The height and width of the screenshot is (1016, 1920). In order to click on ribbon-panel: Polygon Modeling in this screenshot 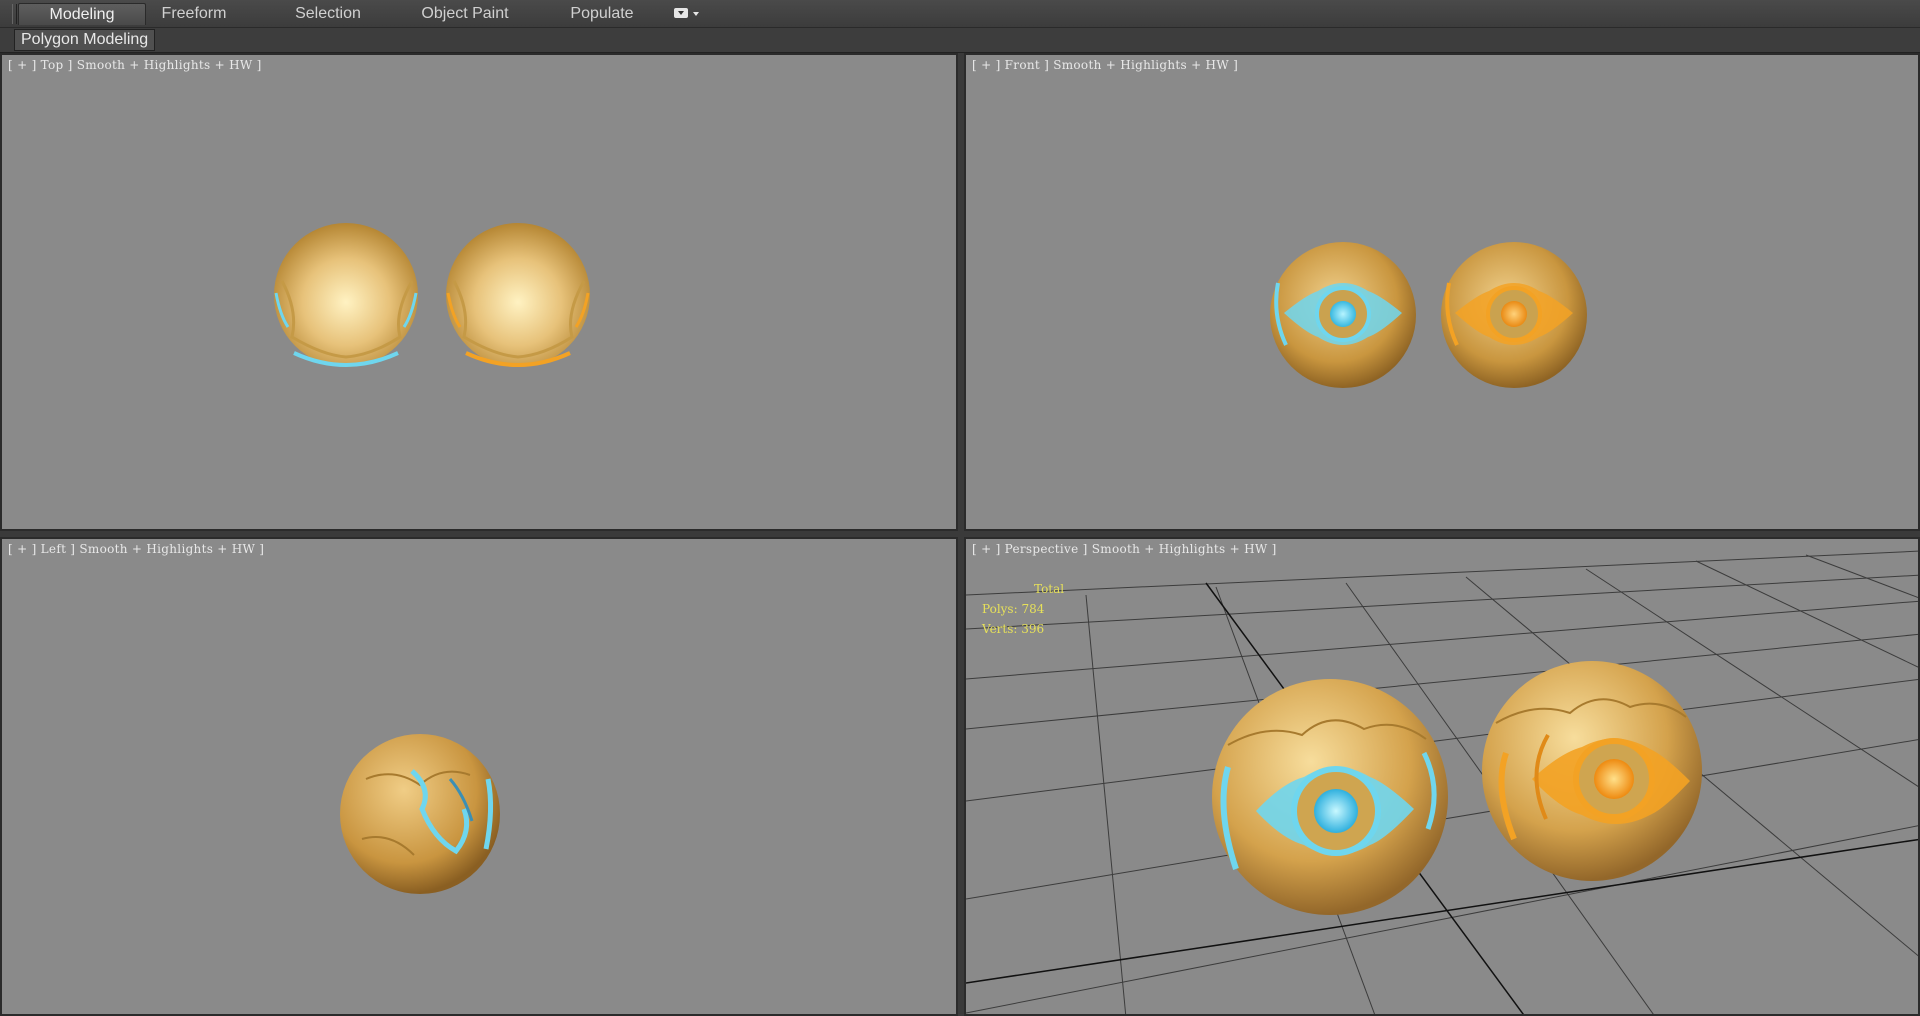, I will do `click(960, 40)`.